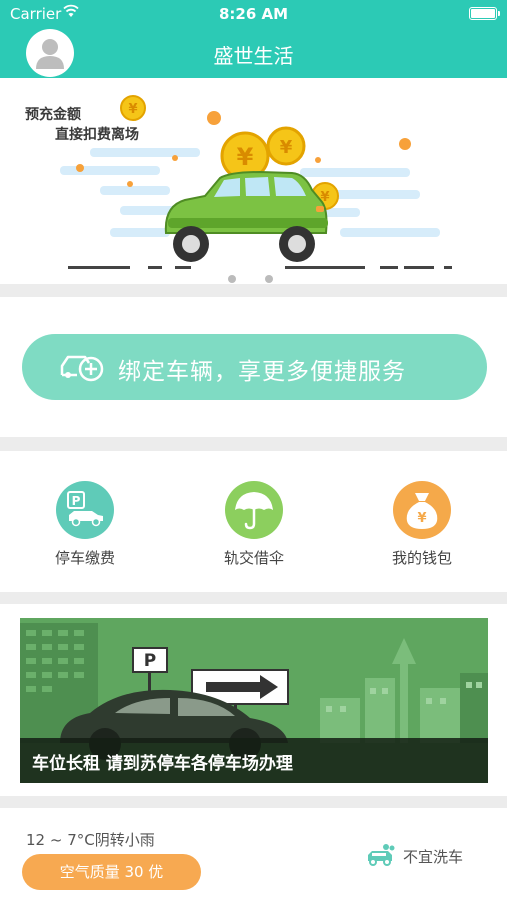  What do you see at coordinates (82, 369) in the screenshot?
I see `car-add-icon` at bounding box center [82, 369].